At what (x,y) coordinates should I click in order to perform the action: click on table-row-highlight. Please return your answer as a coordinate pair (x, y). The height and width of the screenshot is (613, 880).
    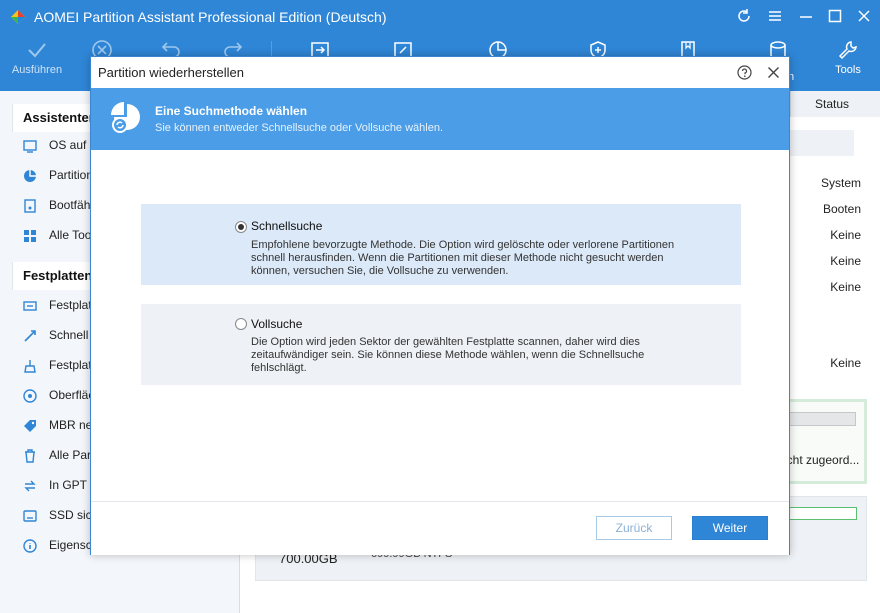
    Looking at the image, I should click on (822, 143).